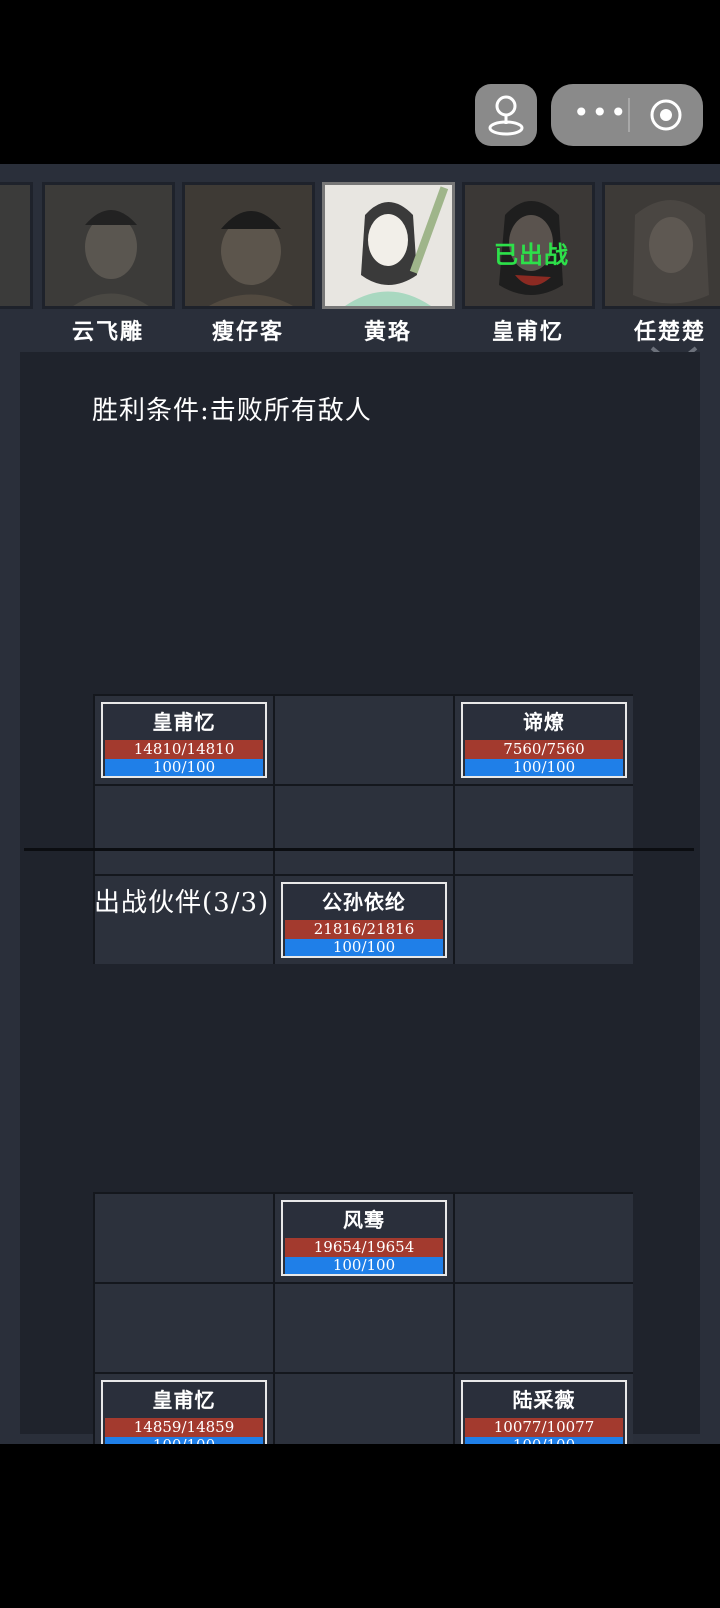 This screenshot has width=720, height=1608. What do you see at coordinates (544, 1427) in the screenshot?
I see `hp-bar: 10077/10077` at bounding box center [544, 1427].